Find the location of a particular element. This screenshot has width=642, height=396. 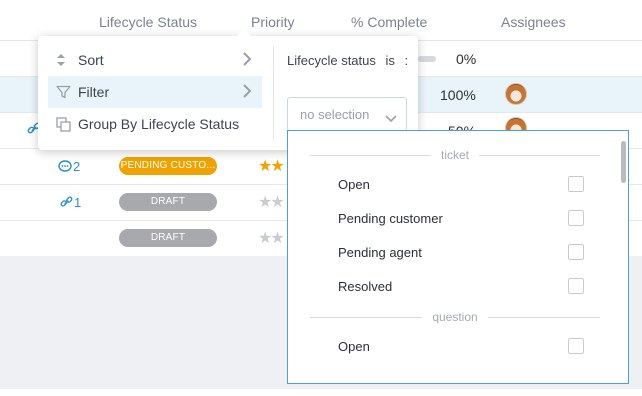

menu-divider is located at coordinates (273, 93).